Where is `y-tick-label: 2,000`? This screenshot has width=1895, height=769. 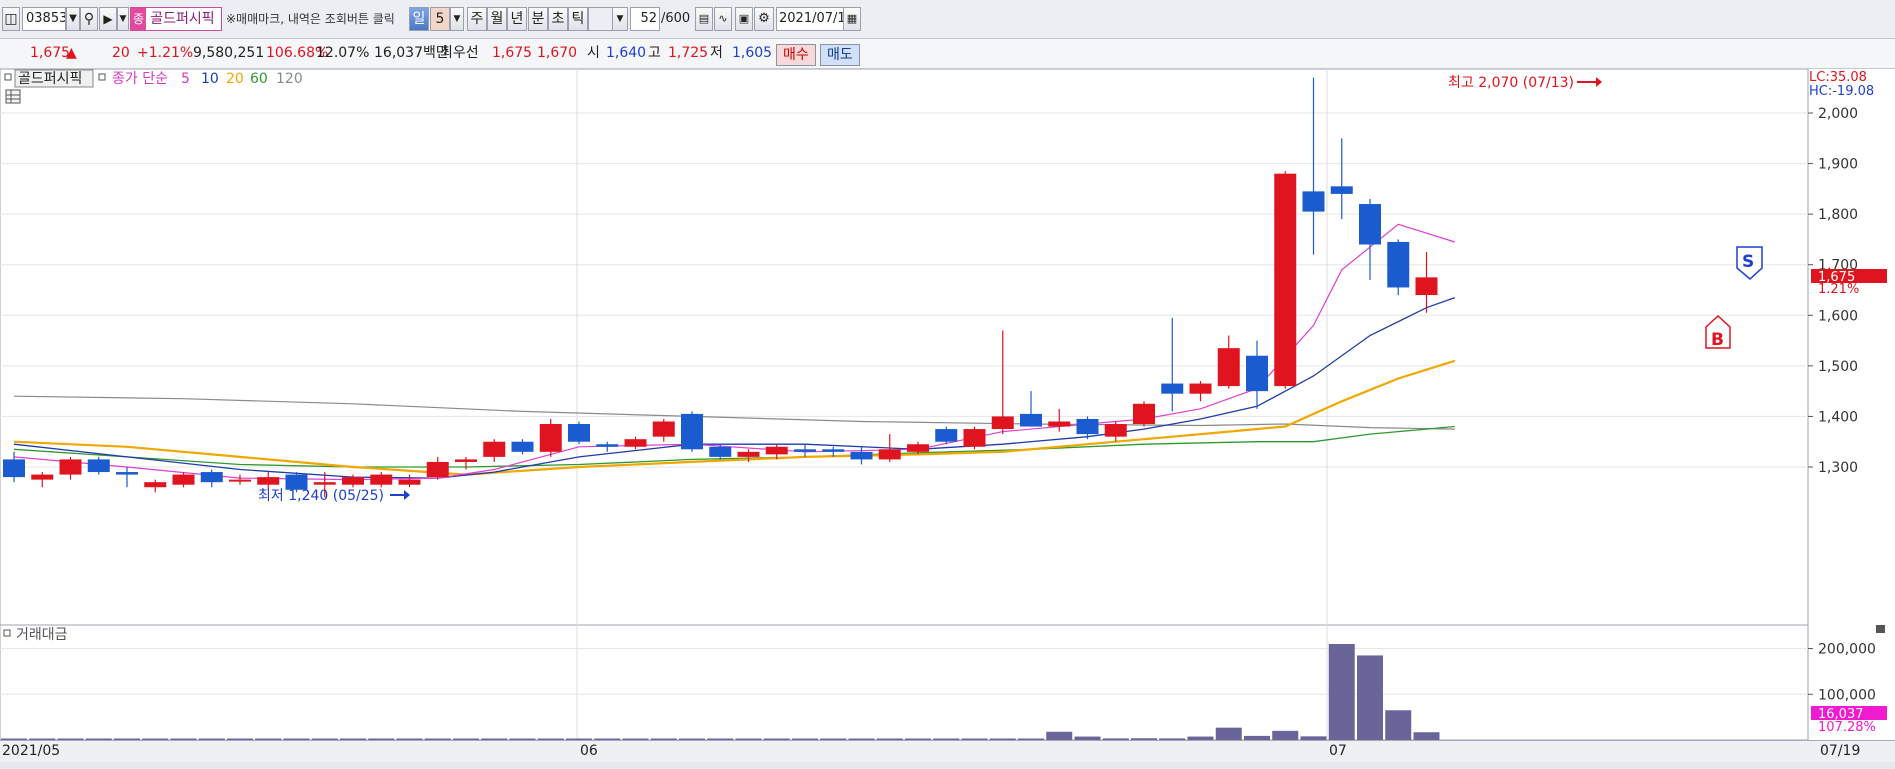 y-tick-label: 2,000 is located at coordinates (1838, 114).